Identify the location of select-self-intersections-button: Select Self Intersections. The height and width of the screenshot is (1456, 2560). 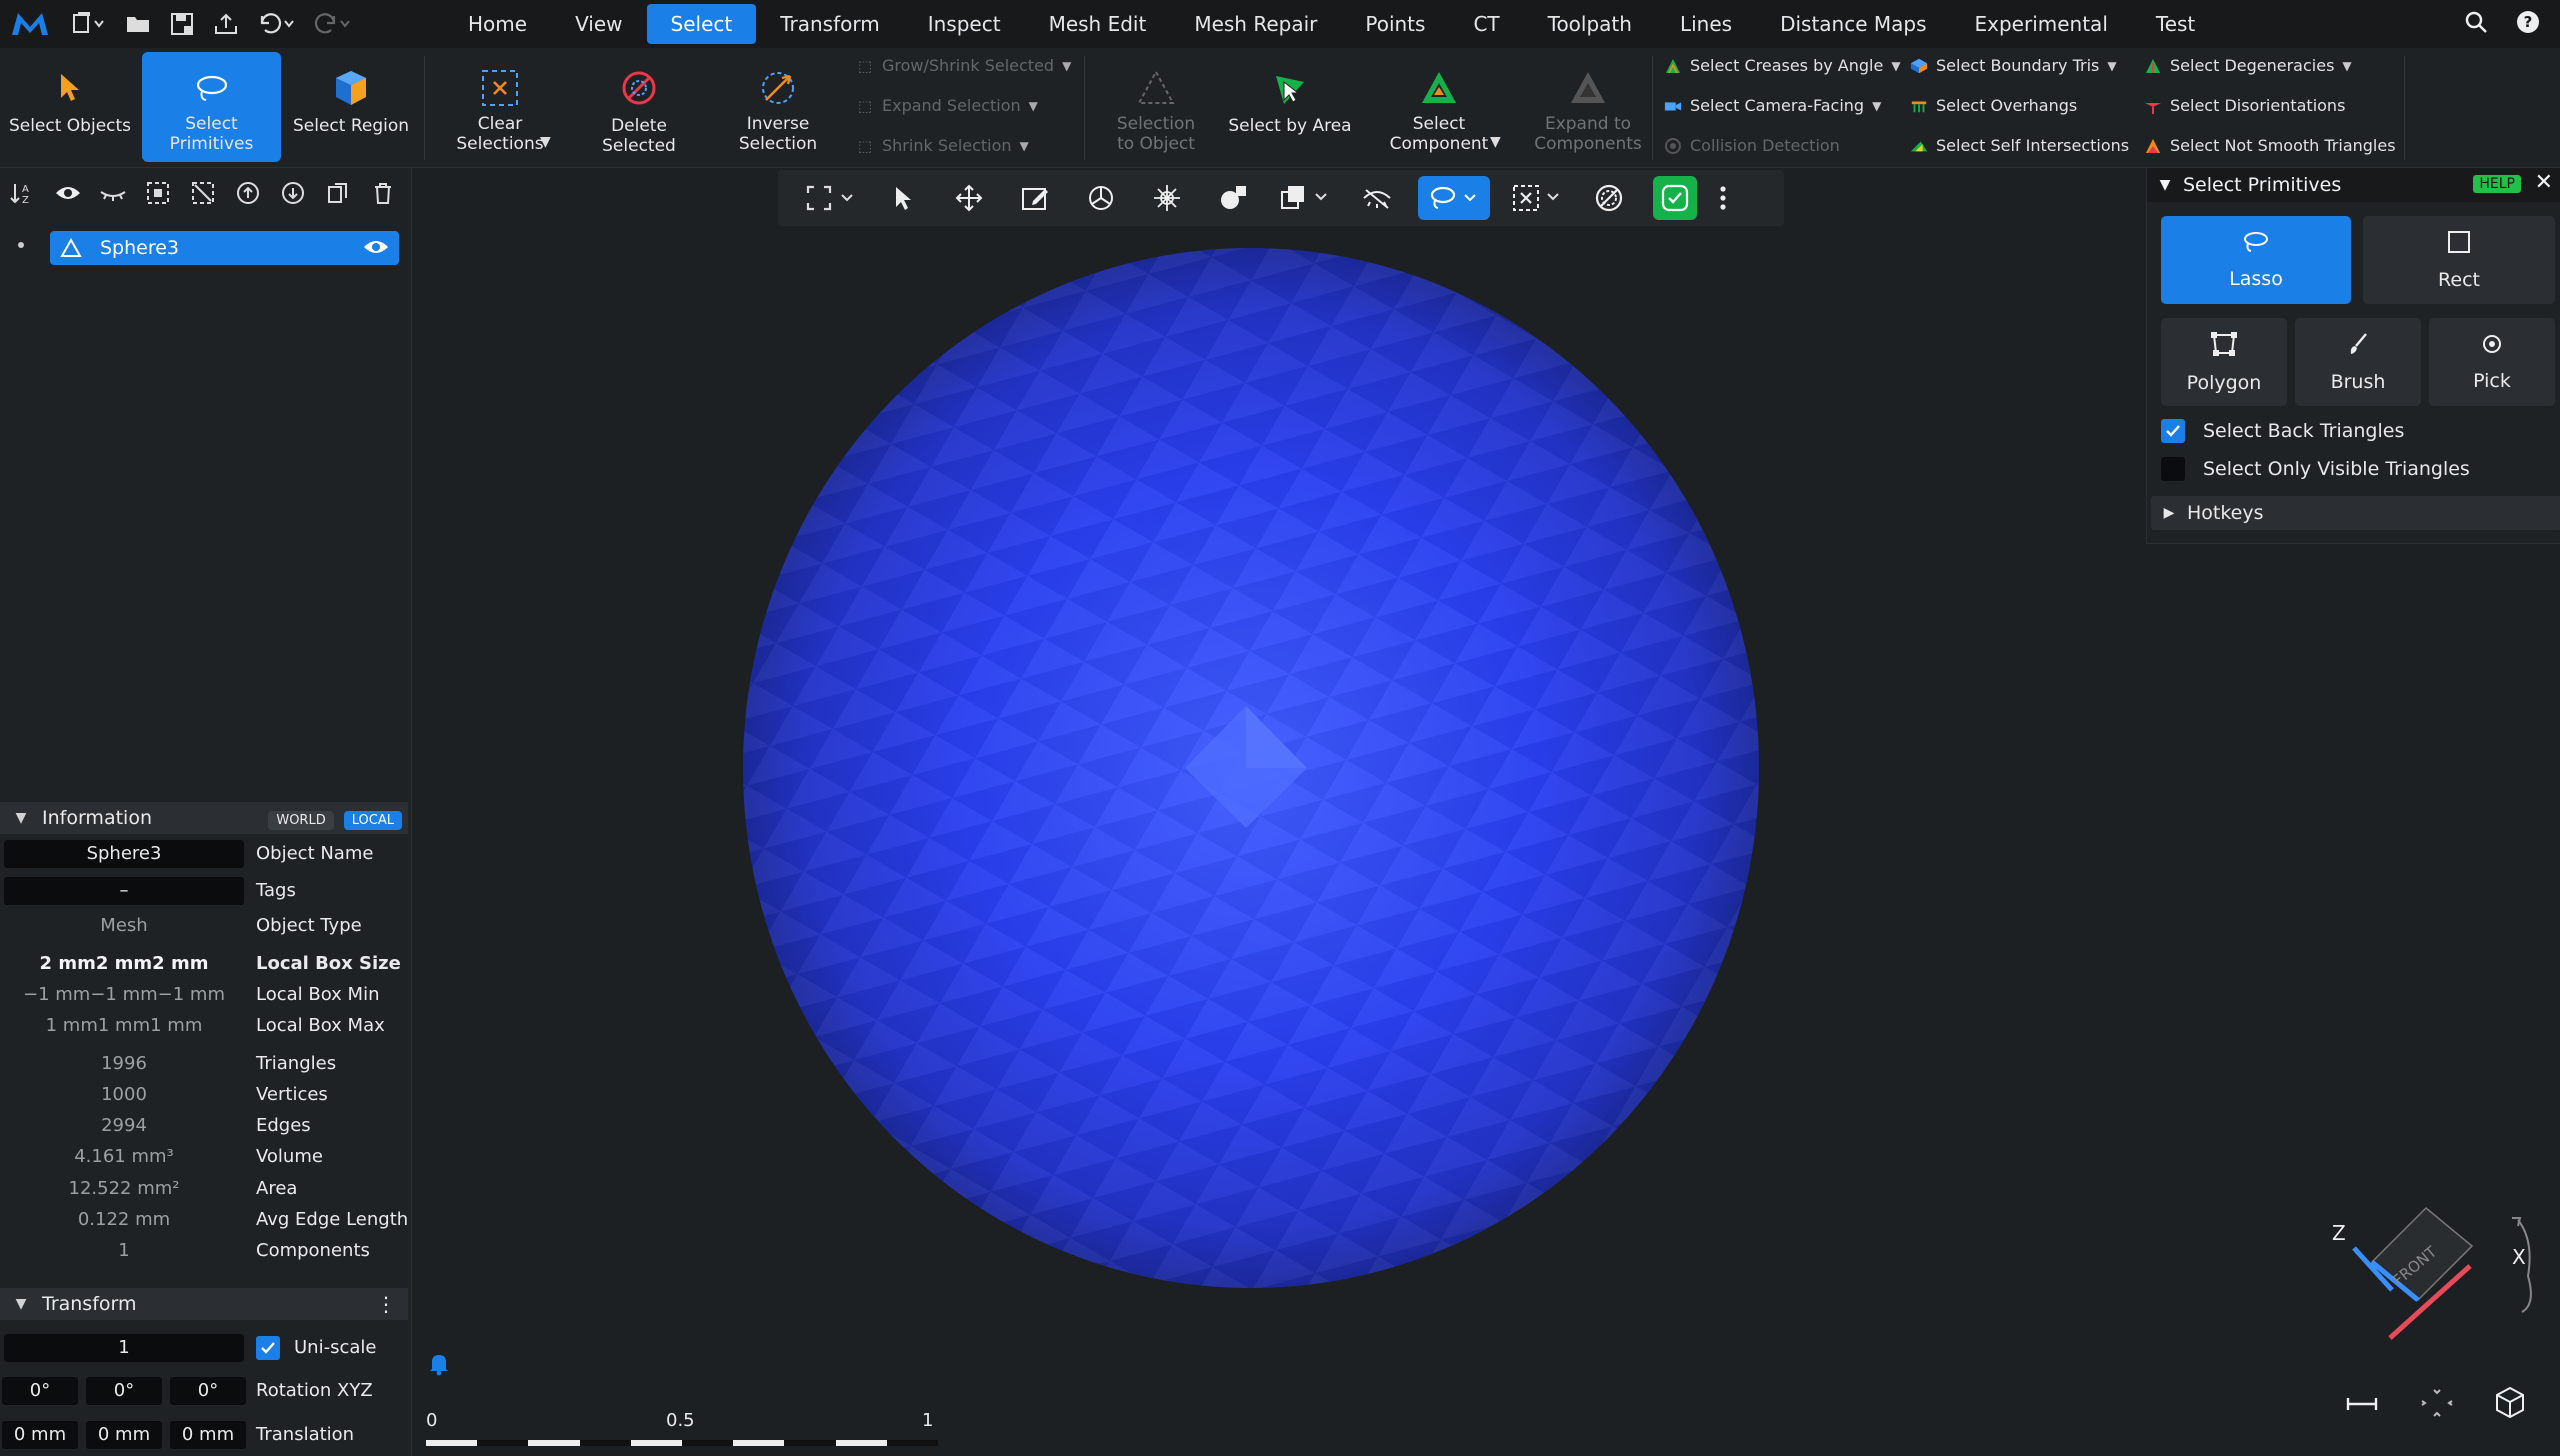
(2019, 145).